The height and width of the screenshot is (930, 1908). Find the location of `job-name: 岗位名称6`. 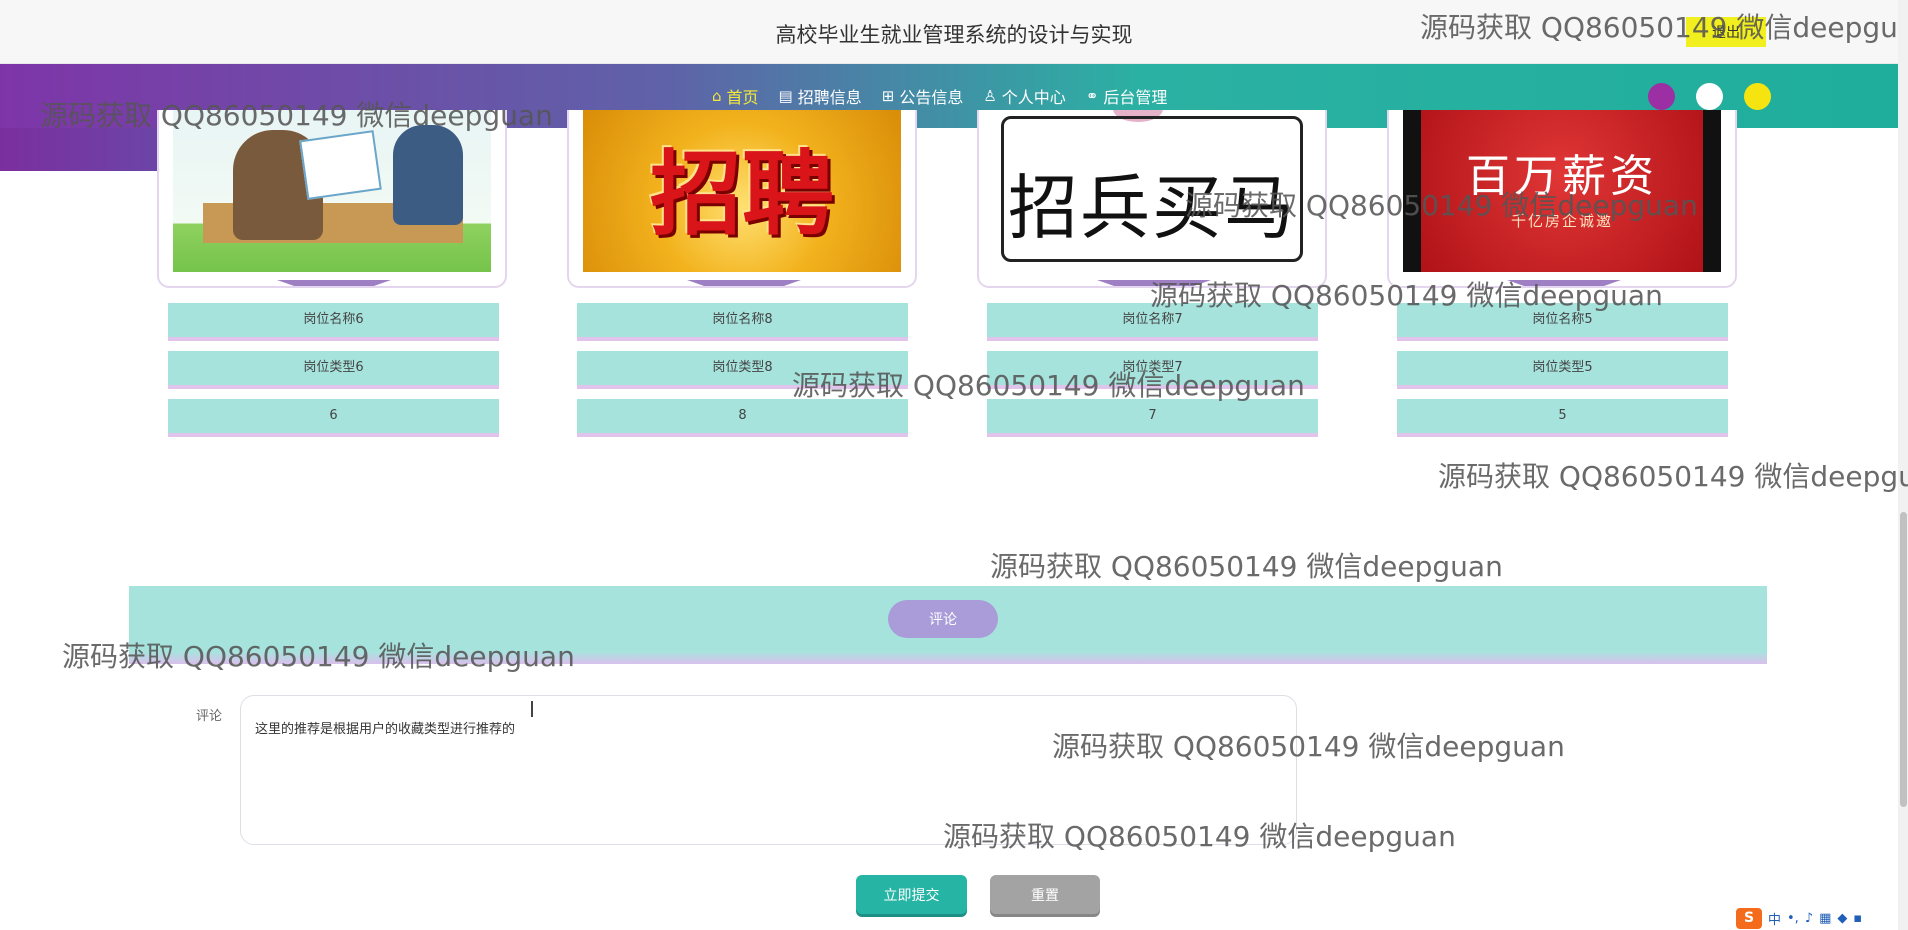

job-name: 岗位名称6 is located at coordinates (333, 322).